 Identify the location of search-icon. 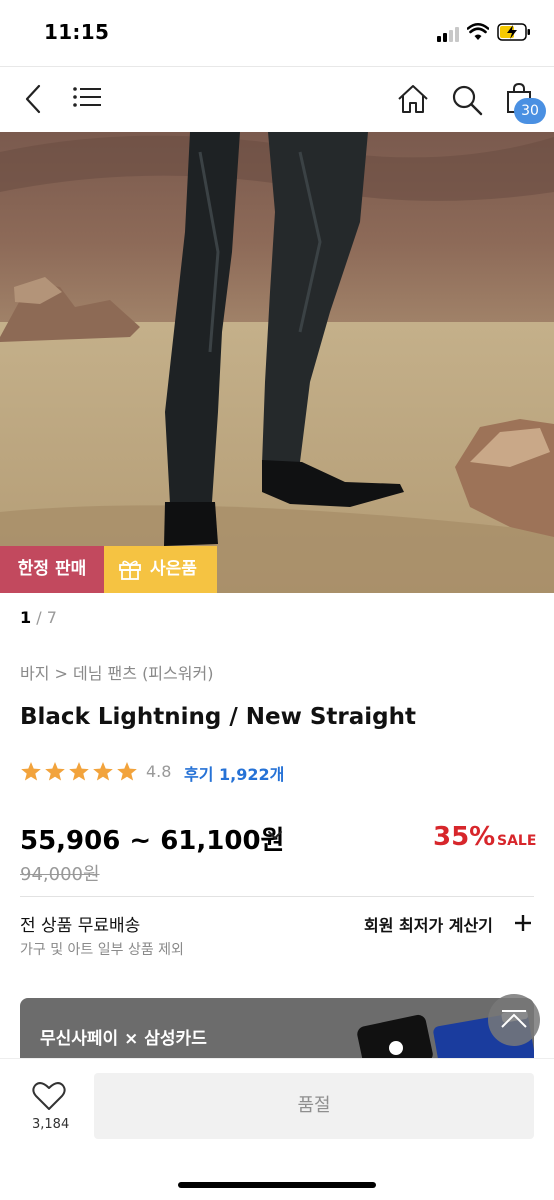
(467, 100).